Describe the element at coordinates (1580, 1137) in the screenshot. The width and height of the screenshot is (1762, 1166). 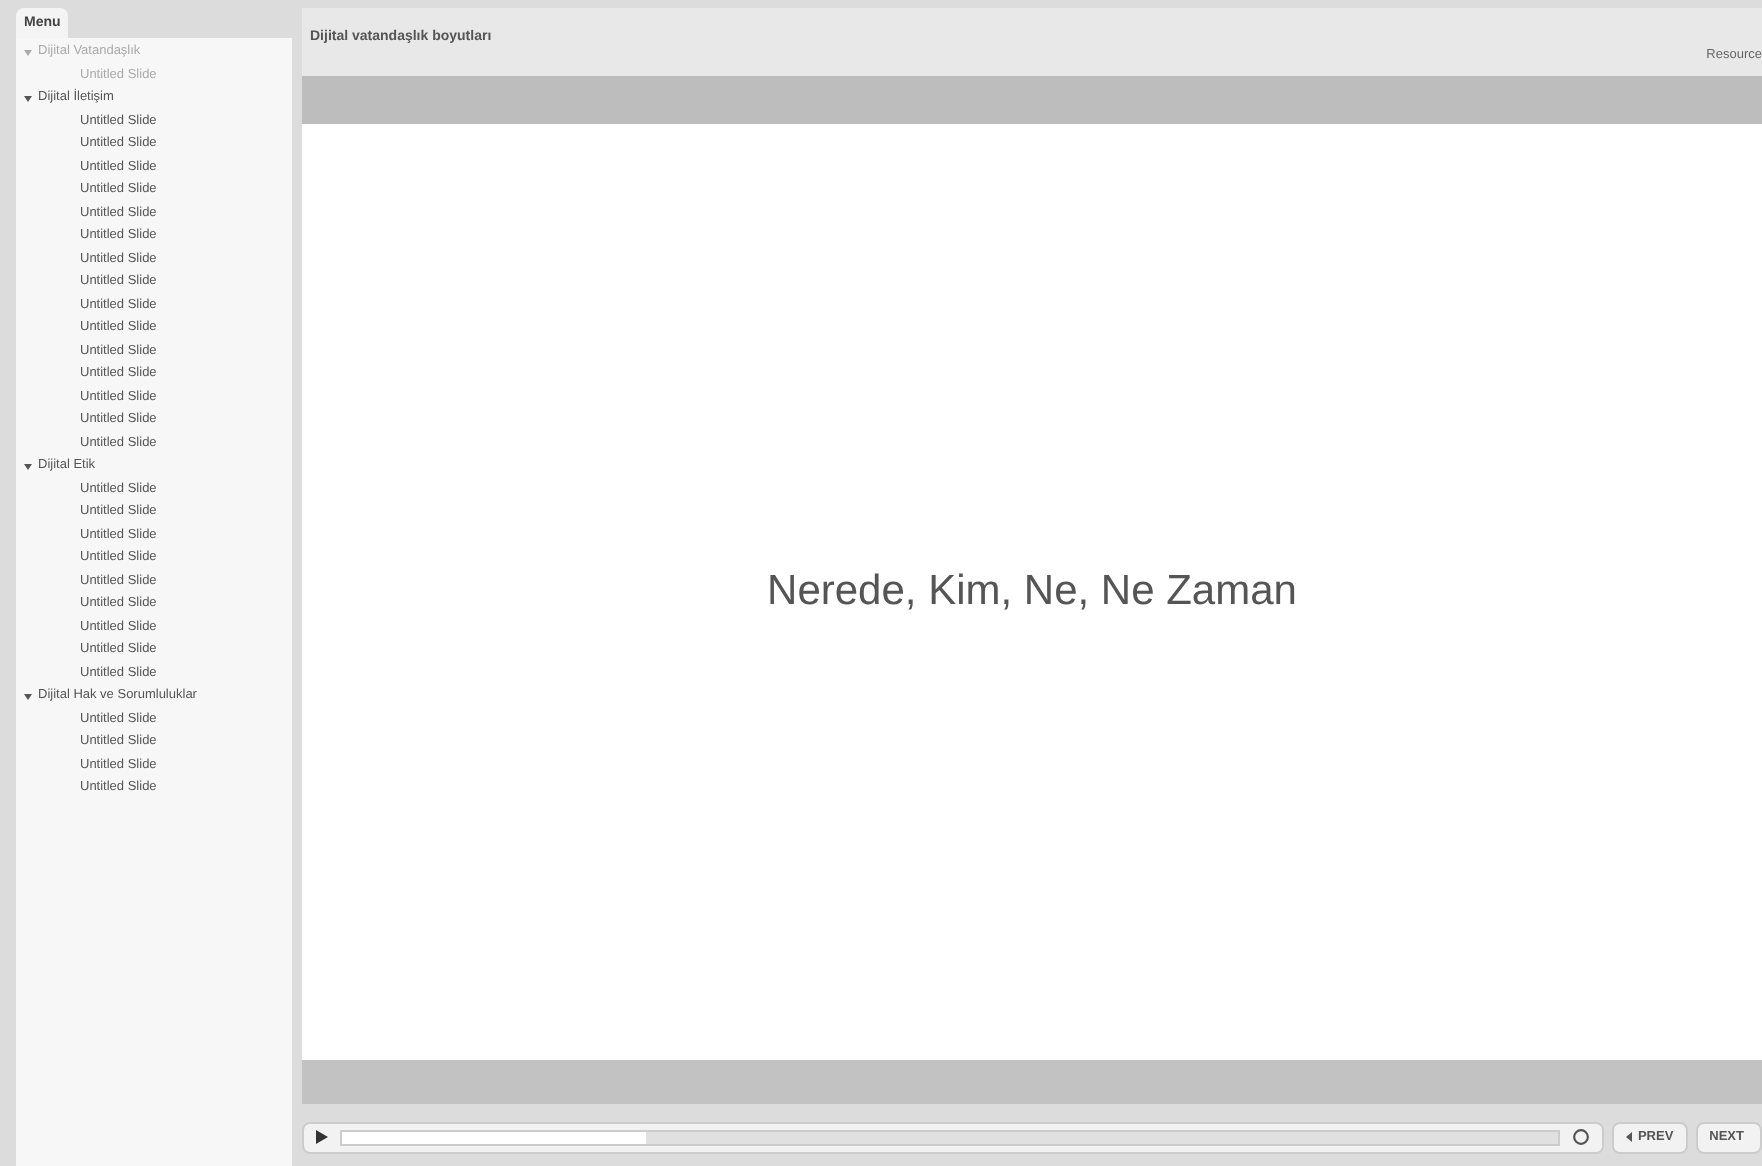
I see `replay-icon` at that location.